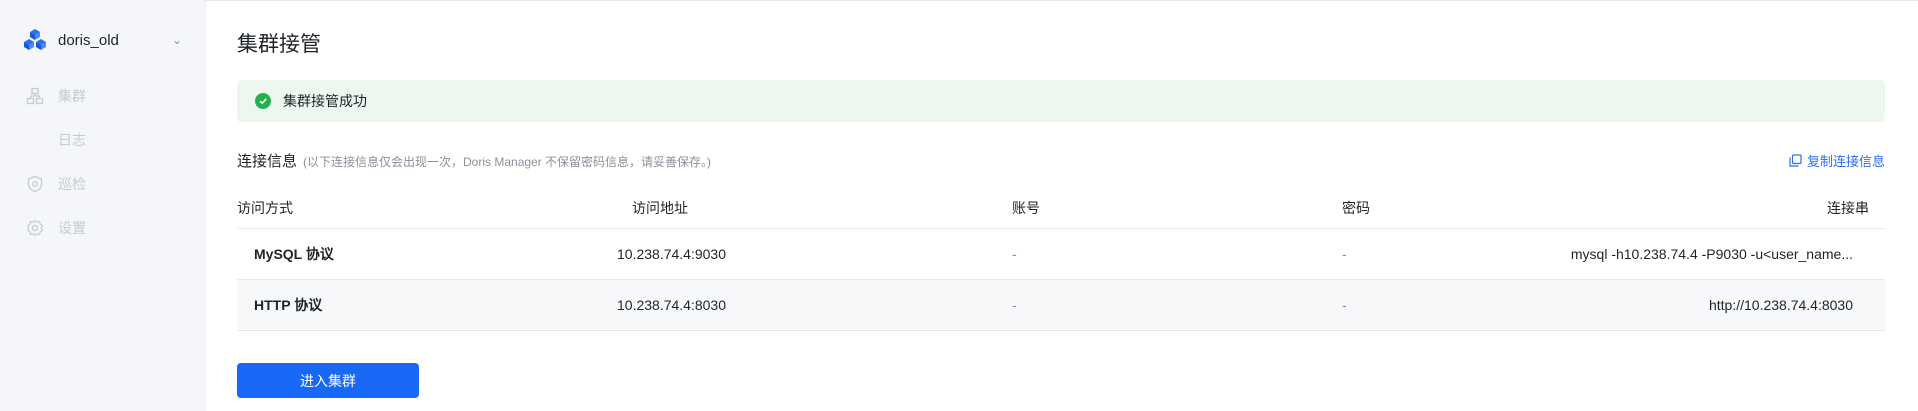 The height and width of the screenshot is (411, 1918). Describe the element at coordinates (1356, 208) in the screenshot. I see `column-header-password: 密码` at that location.